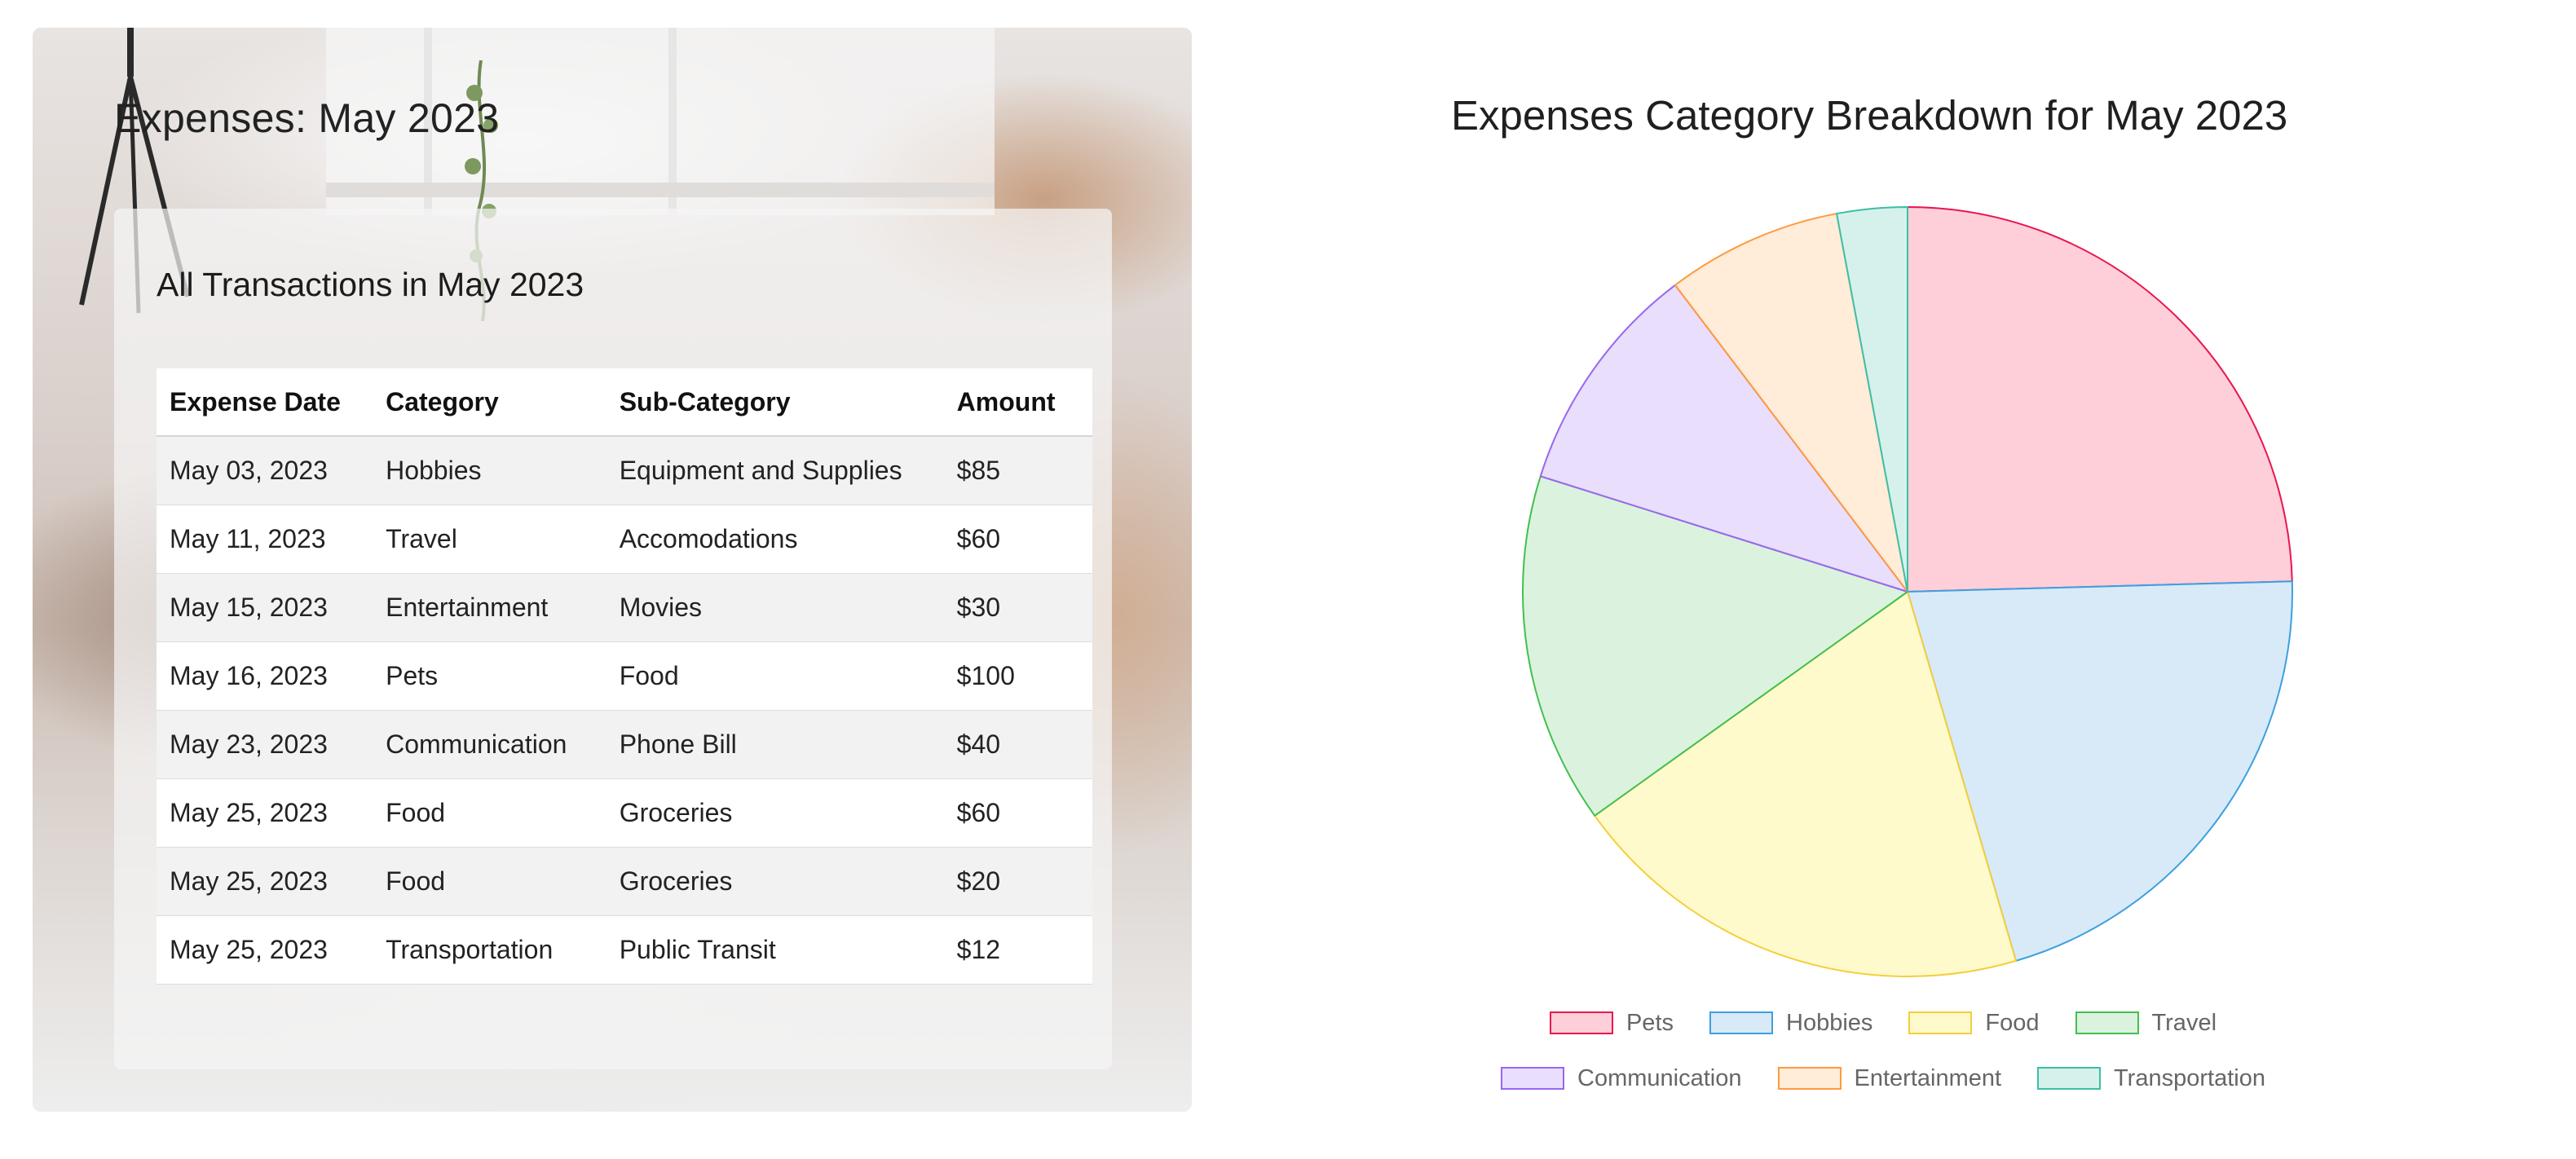 This screenshot has height=1159, width=2576. I want to click on cell-expense-date: May 23, 2023, so click(265, 744).